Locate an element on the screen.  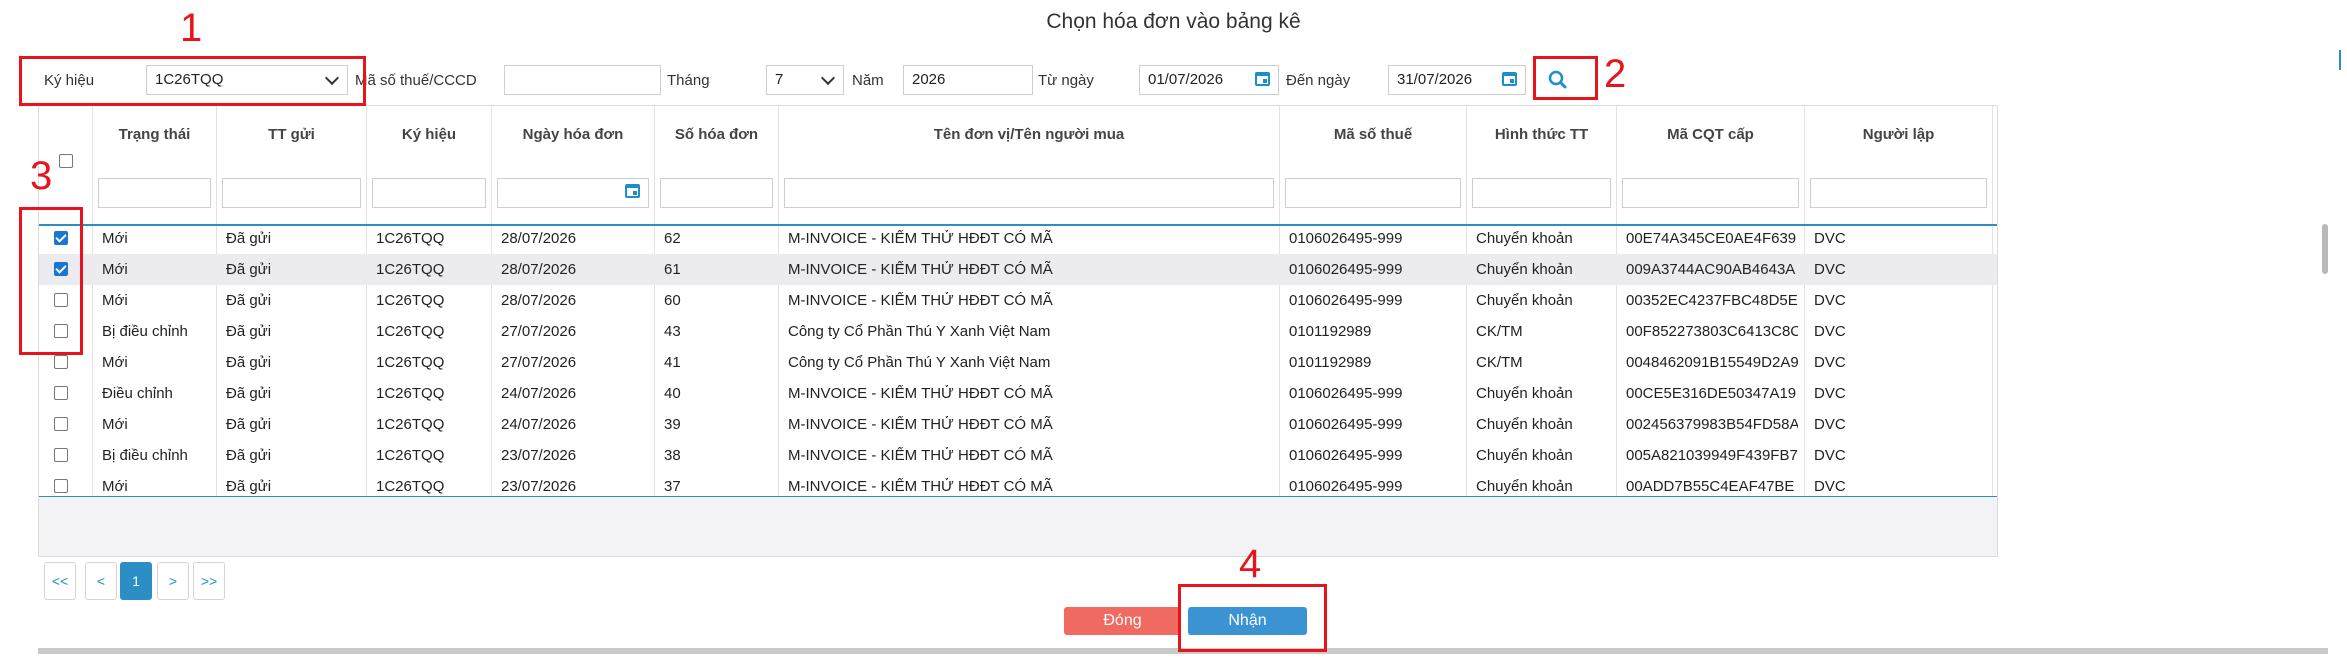
cell-invoice-date: 27/07/2026 is located at coordinates (539, 362).